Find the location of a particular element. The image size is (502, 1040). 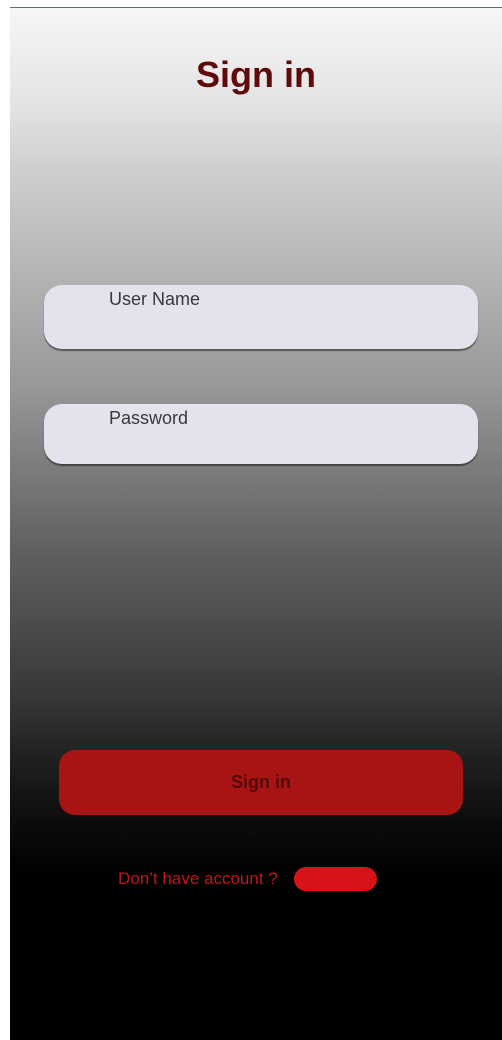

sign-in-button: Sign in is located at coordinates (261, 782).